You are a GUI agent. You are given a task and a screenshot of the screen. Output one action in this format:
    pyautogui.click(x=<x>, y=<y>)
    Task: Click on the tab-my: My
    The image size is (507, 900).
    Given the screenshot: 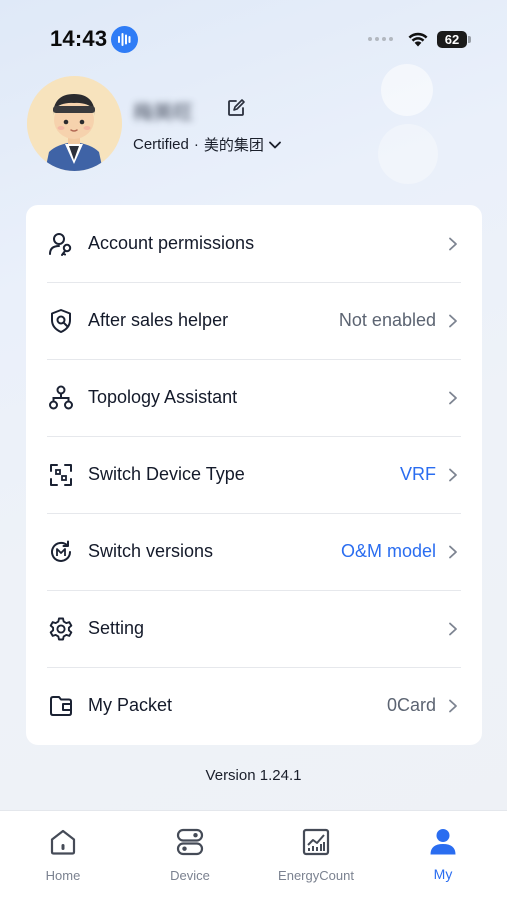 What is the action you would take?
    pyautogui.click(x=443, y=855)
    